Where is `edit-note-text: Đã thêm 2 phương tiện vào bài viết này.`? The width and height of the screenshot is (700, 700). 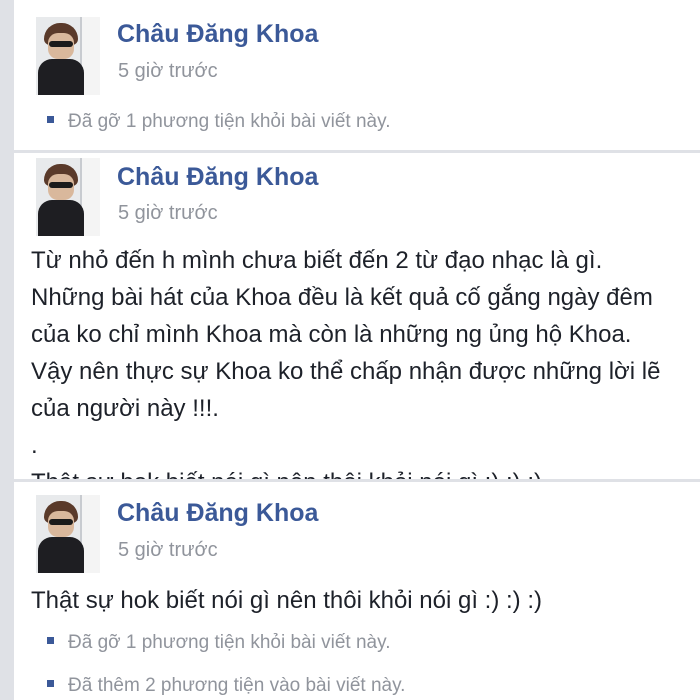 edit-note-text: Đã thêm 2 phương tiện vào bài viết này. is located at coordinates (237, 685).